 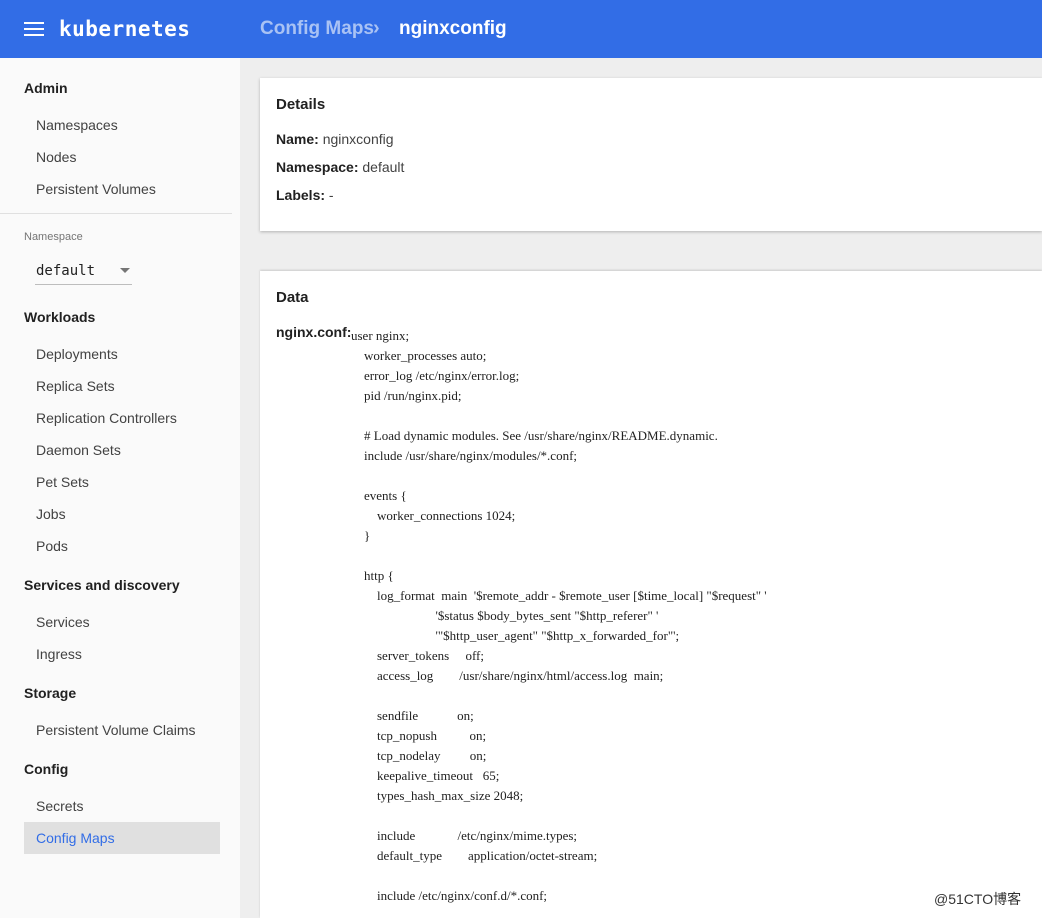 I want to click on nav-group-services-and-discovery: Services and discovery, so click(x=102, y=585).